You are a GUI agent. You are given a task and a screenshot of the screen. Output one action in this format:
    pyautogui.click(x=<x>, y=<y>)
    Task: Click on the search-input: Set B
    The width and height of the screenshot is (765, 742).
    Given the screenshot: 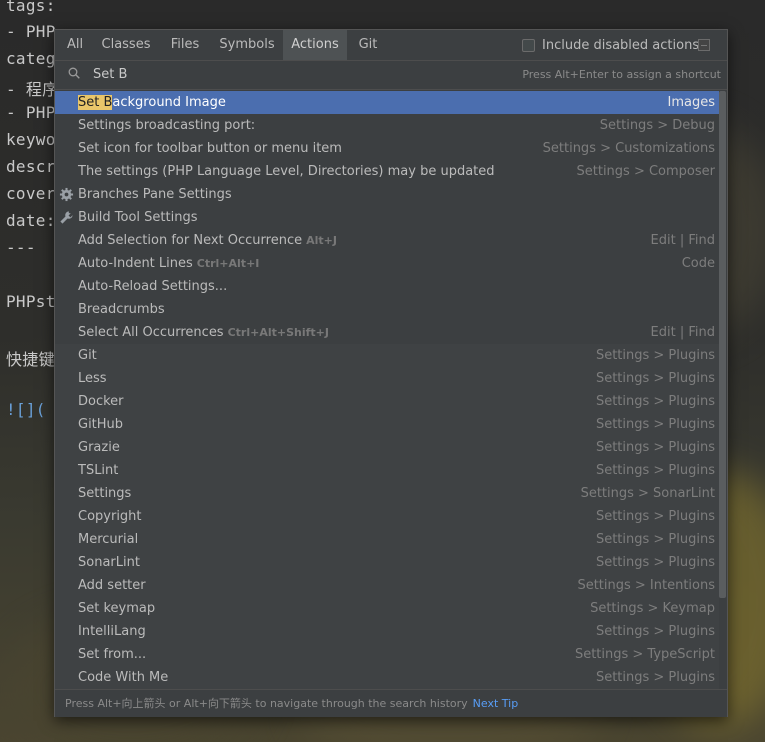 What is the action you would take?
    pyautogui.click(x=110, y=75)
    